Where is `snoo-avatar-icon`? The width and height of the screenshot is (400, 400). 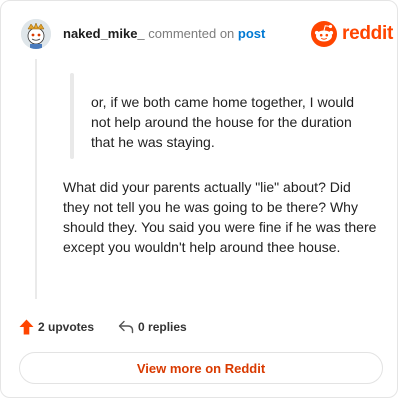 snoo-avatar-icon is located at coordinates (36, 34).